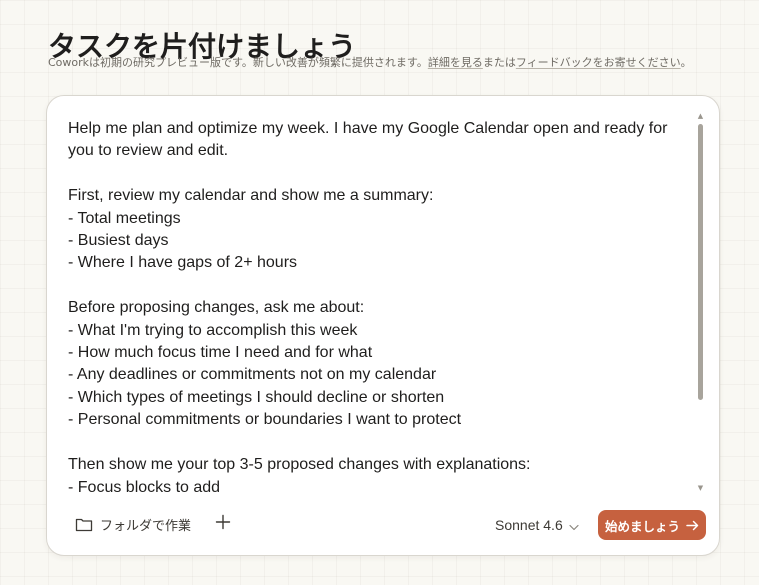  What do you see at coordinates (692, 525) in the screenshot?
I see `arrow-right-icon` at bounding box center [692, 525].